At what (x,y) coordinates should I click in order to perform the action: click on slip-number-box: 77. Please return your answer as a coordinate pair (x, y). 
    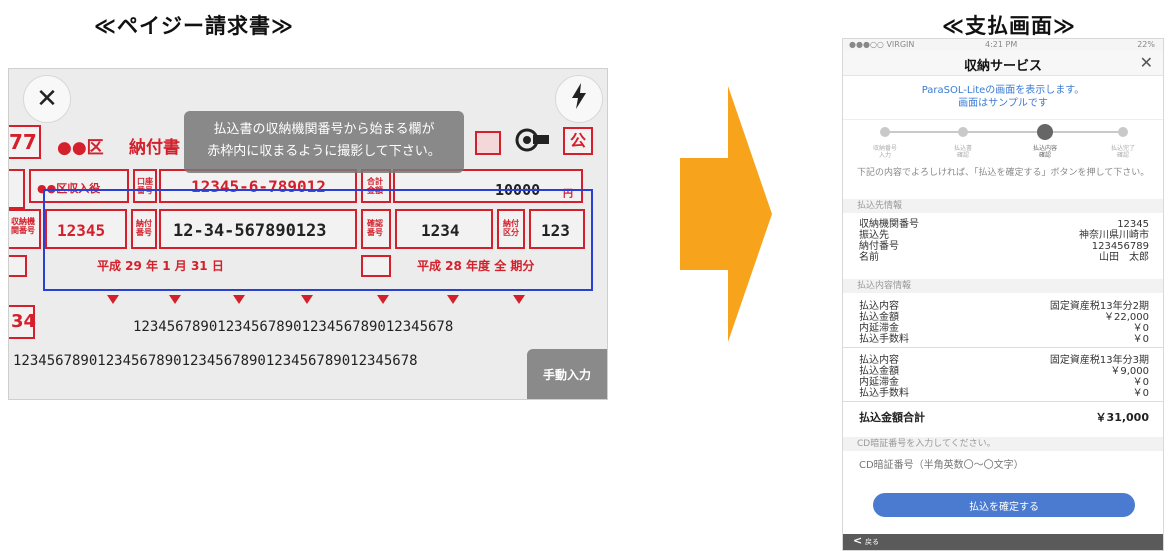
    Looking at the image, I should click on (25, 142).